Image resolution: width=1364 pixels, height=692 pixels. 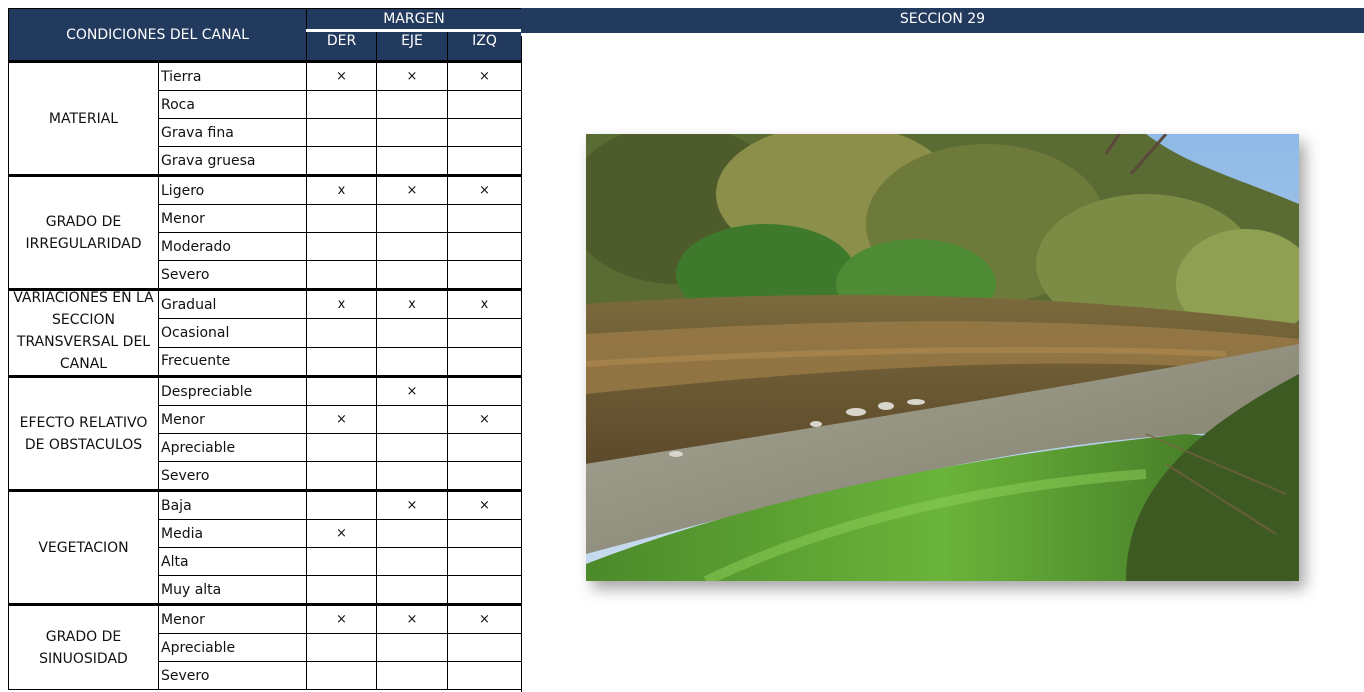 I want to click on margen-header: MARGEN, so click(x=414, y=19).